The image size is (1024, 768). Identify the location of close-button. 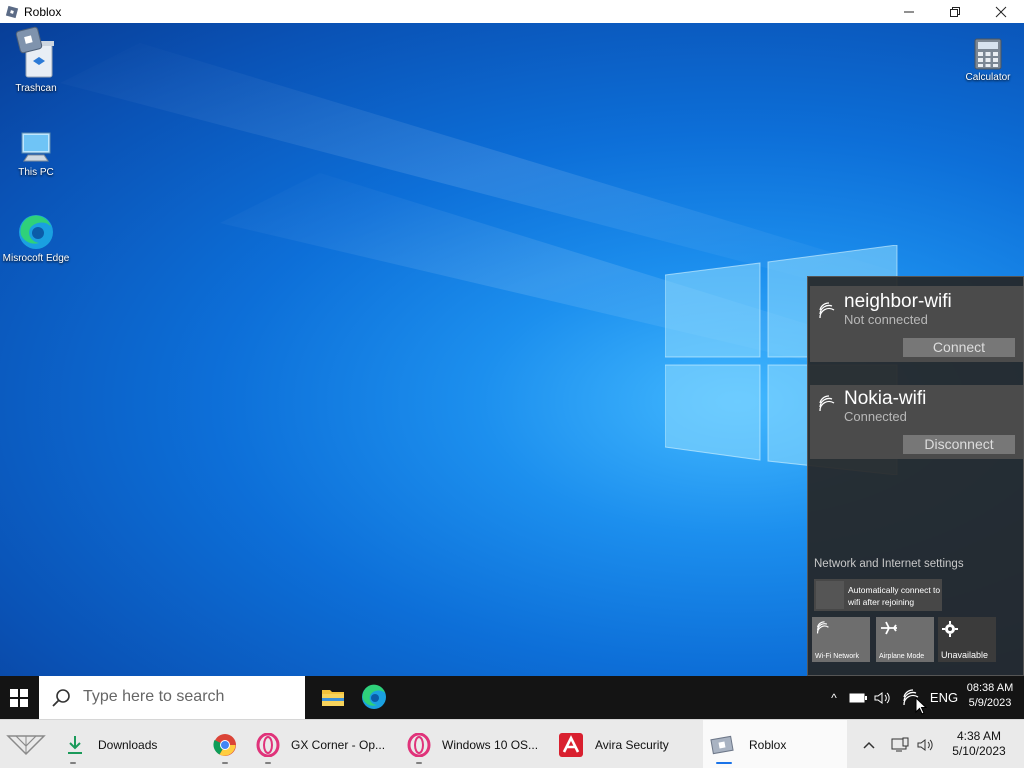
(1001, 11).